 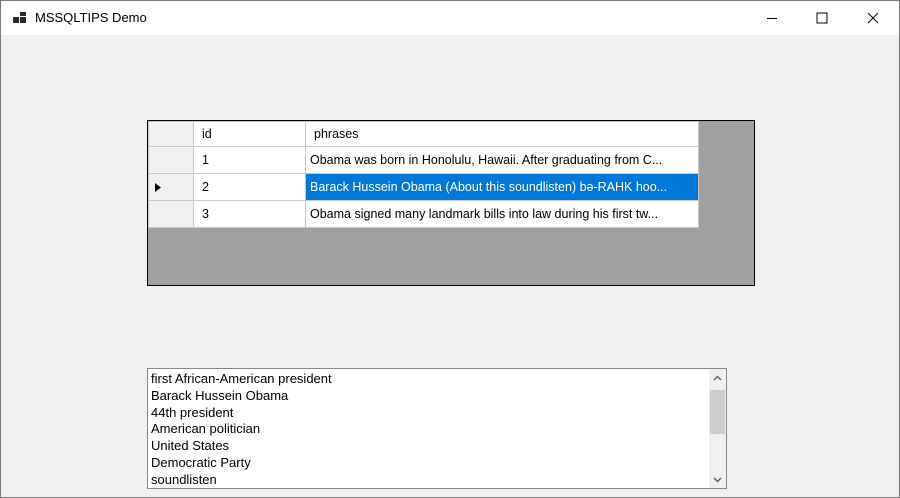 I want to click on maximize-icon, so click(x=822, y=18).